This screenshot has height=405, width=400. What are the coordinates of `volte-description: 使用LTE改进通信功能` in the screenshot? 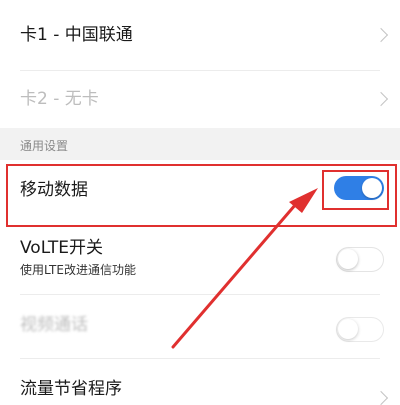 It's located at (78, 270).